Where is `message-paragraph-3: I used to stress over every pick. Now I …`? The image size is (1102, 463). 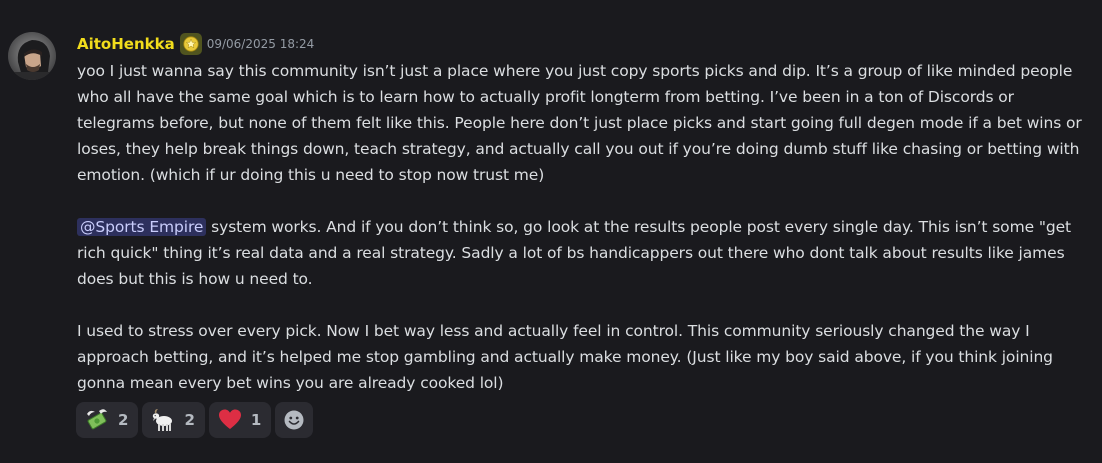 message-paragraph-3: I used to stress over every pick. Now I … is located at coordinates (565, 357).